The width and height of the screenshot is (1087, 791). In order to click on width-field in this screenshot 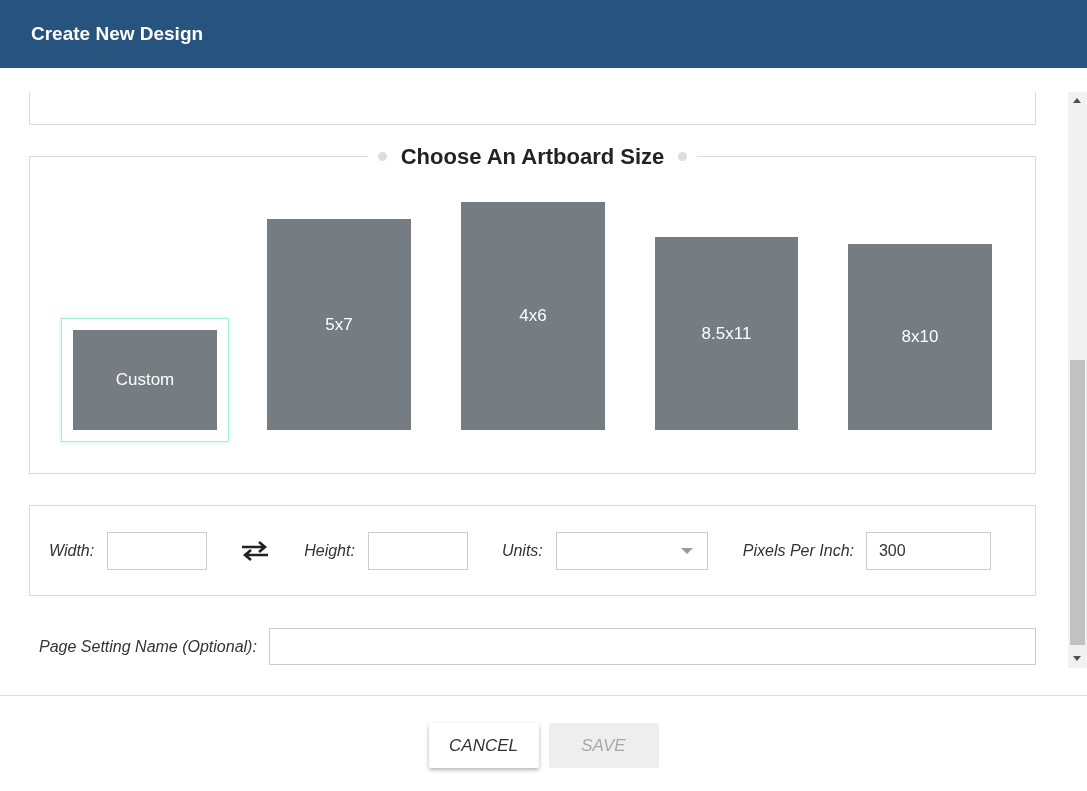, I will do `click(157, 550)`.